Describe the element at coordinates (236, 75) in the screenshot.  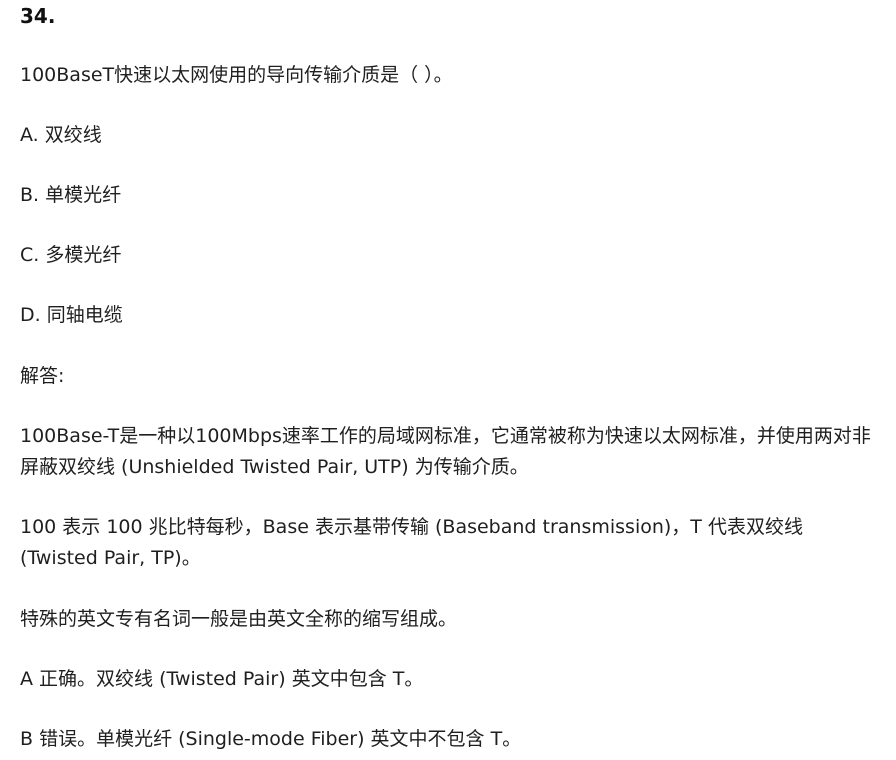
I see `question-stem: 100BaseT快速以太网使用的导向传输介质是（ ）。` at that location.